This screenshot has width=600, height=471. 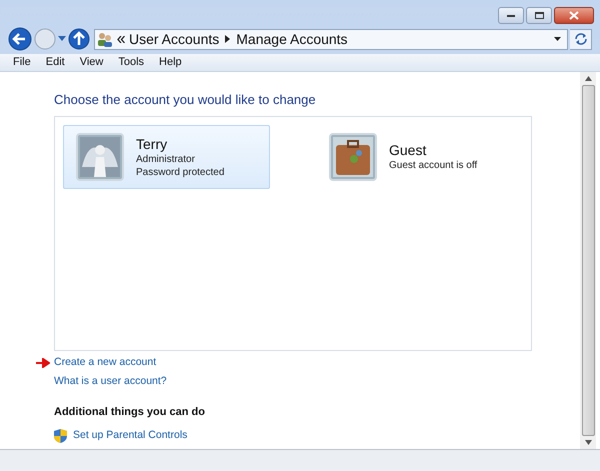 I want to click on close-icon, so click(x=574, y=15).